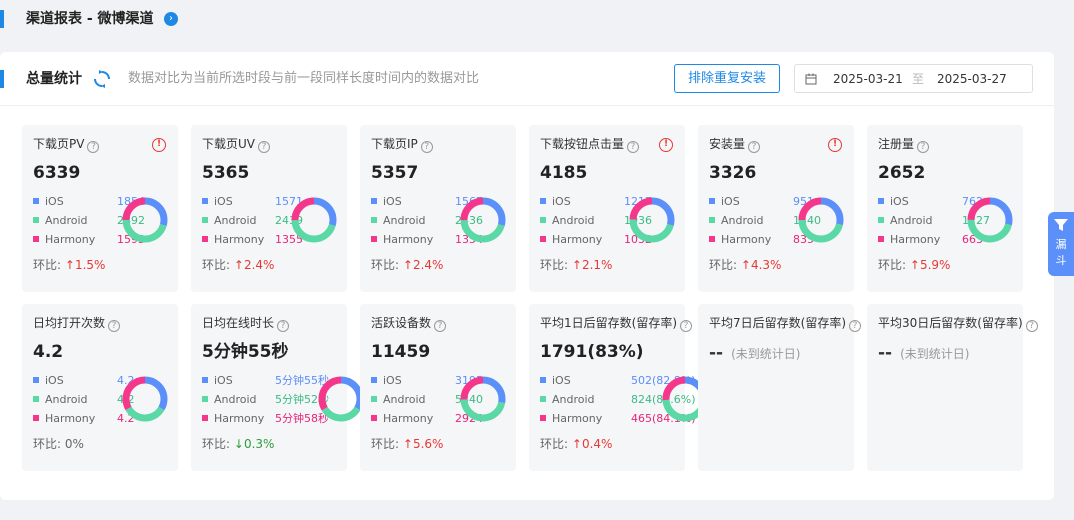 Image resolution: width=1074 pixels, height=520 pixels. Describe the element at coordinates (785, 323) in the screenshot. I see `metric-name: 平均7日后留存数(留存率)?` at that location.